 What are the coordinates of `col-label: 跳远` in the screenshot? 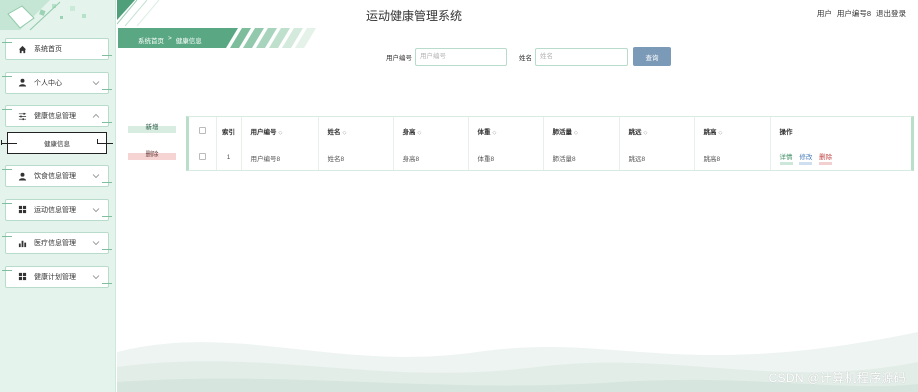 It's located at (635, 132).